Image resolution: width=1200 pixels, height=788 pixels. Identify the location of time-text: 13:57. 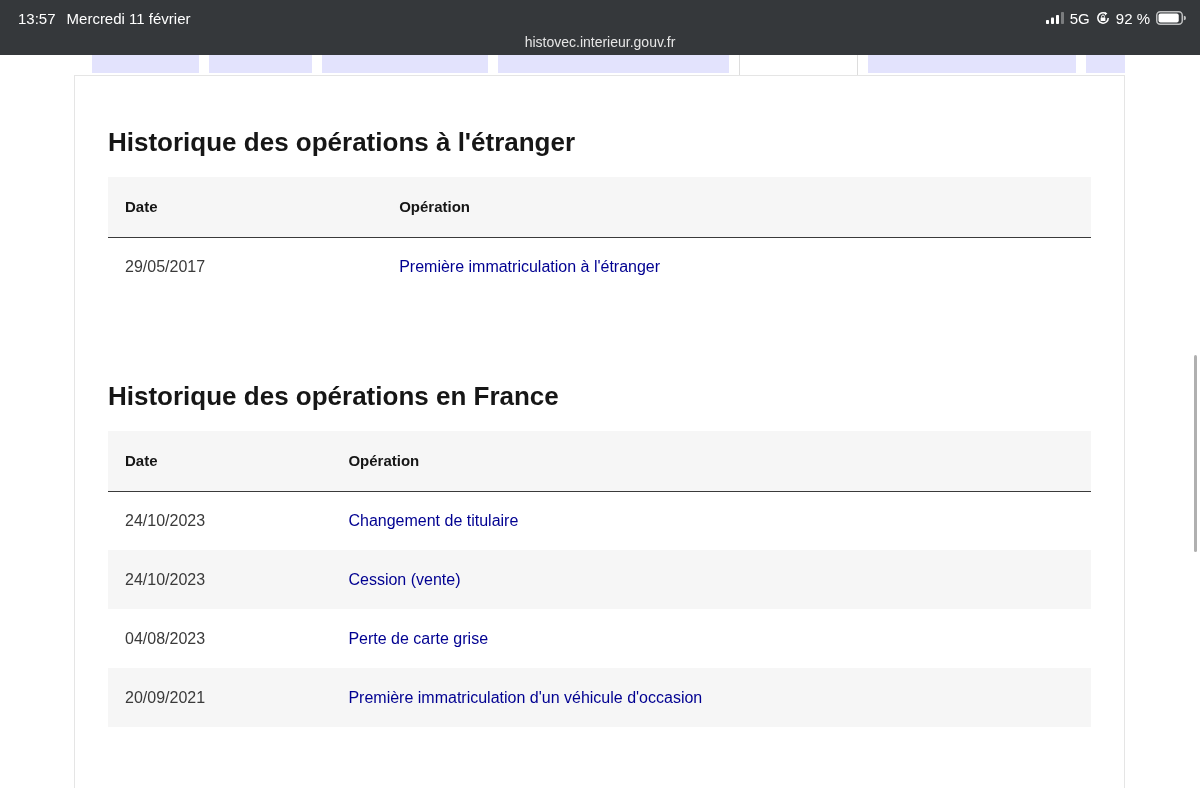
(37, 18).